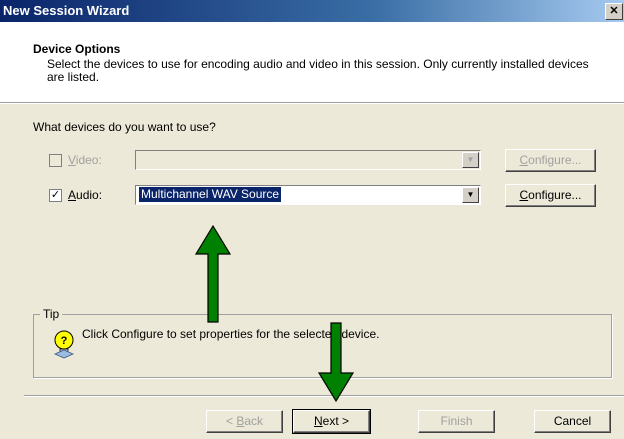 The width and height of the screenshot is (624, 439). Describe the element at coordinates (244, 421) in the screenshot. I see `back-button: < Back` at that location.